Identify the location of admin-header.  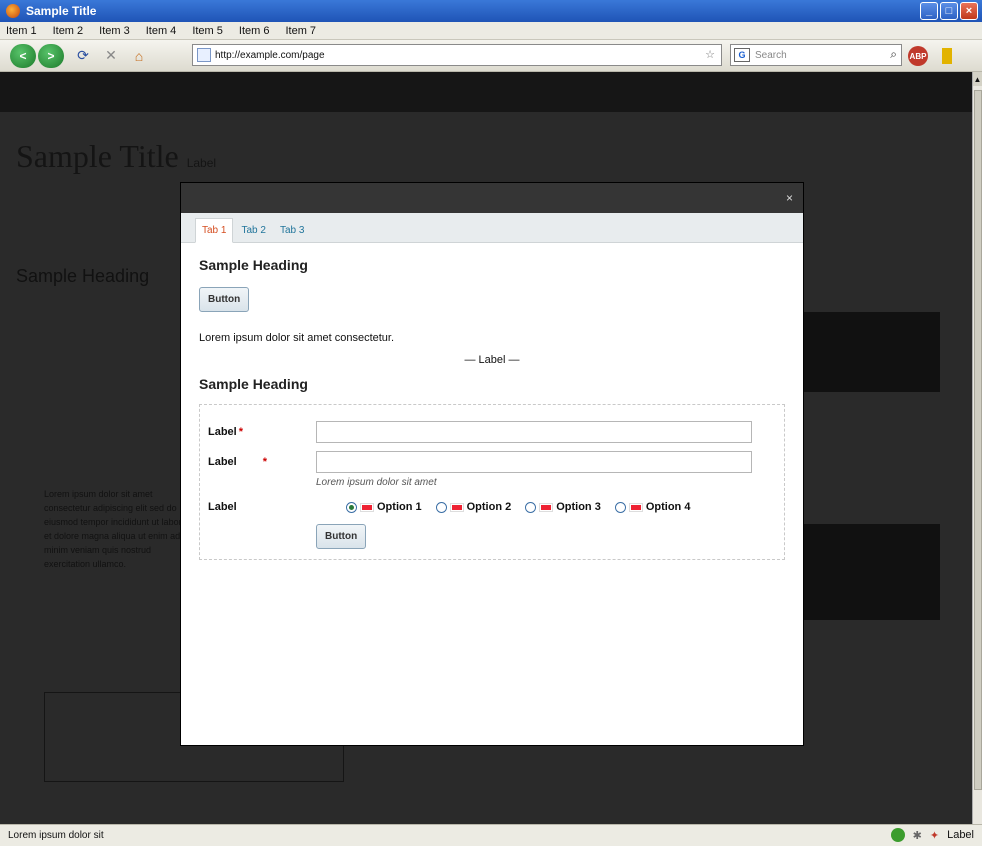
(486, 92).